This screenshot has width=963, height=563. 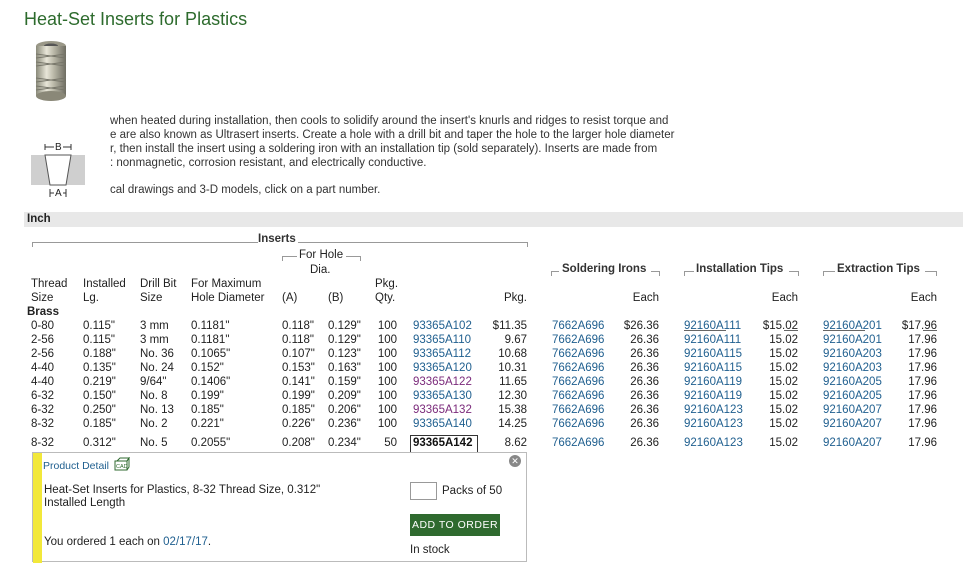 I want to click on cell-maxhole: 0.2055", so click(x=211, y=443).